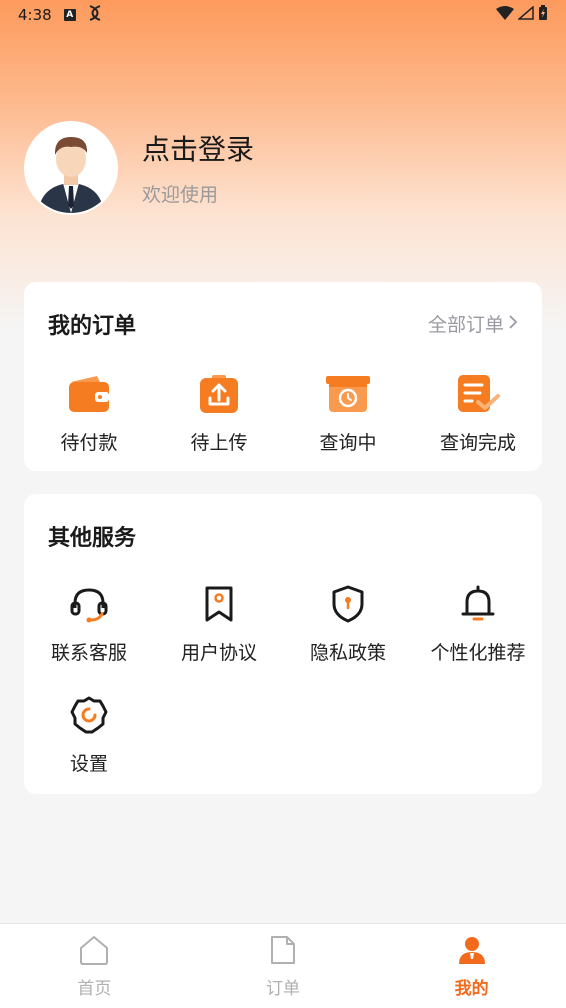  I want to click on headset-icon, so click(89, 604).